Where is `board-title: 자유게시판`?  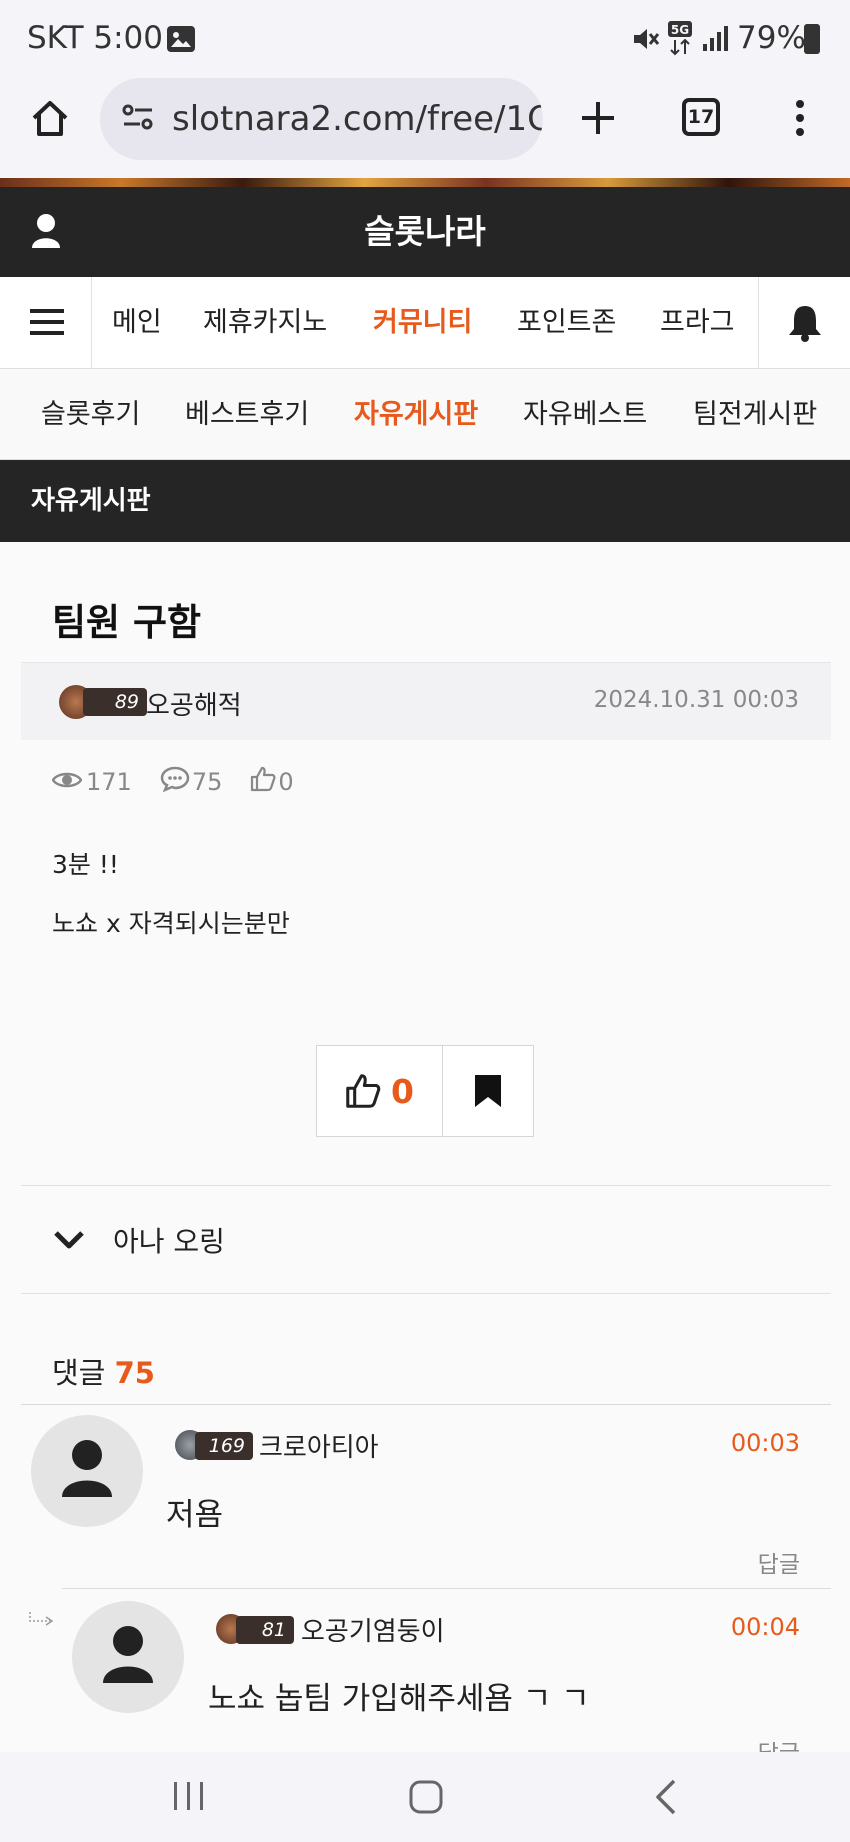 board-title: 자유게시판 is located at coordinates (425, 501).